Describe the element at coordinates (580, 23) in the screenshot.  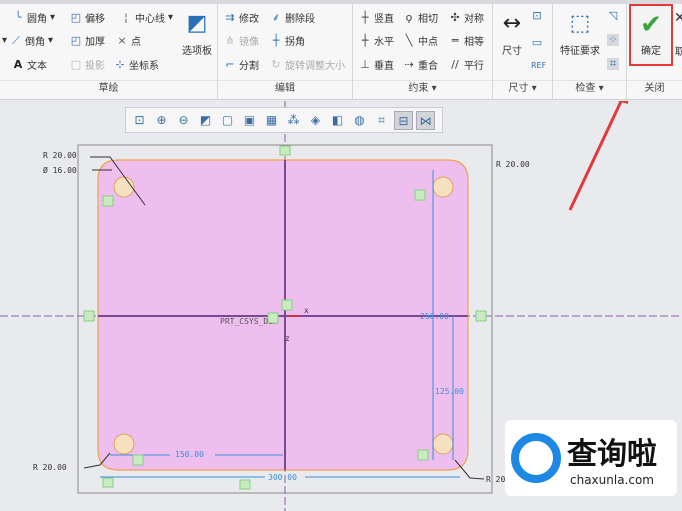
I see `feature-requirements-icon: ⬚` at that location.